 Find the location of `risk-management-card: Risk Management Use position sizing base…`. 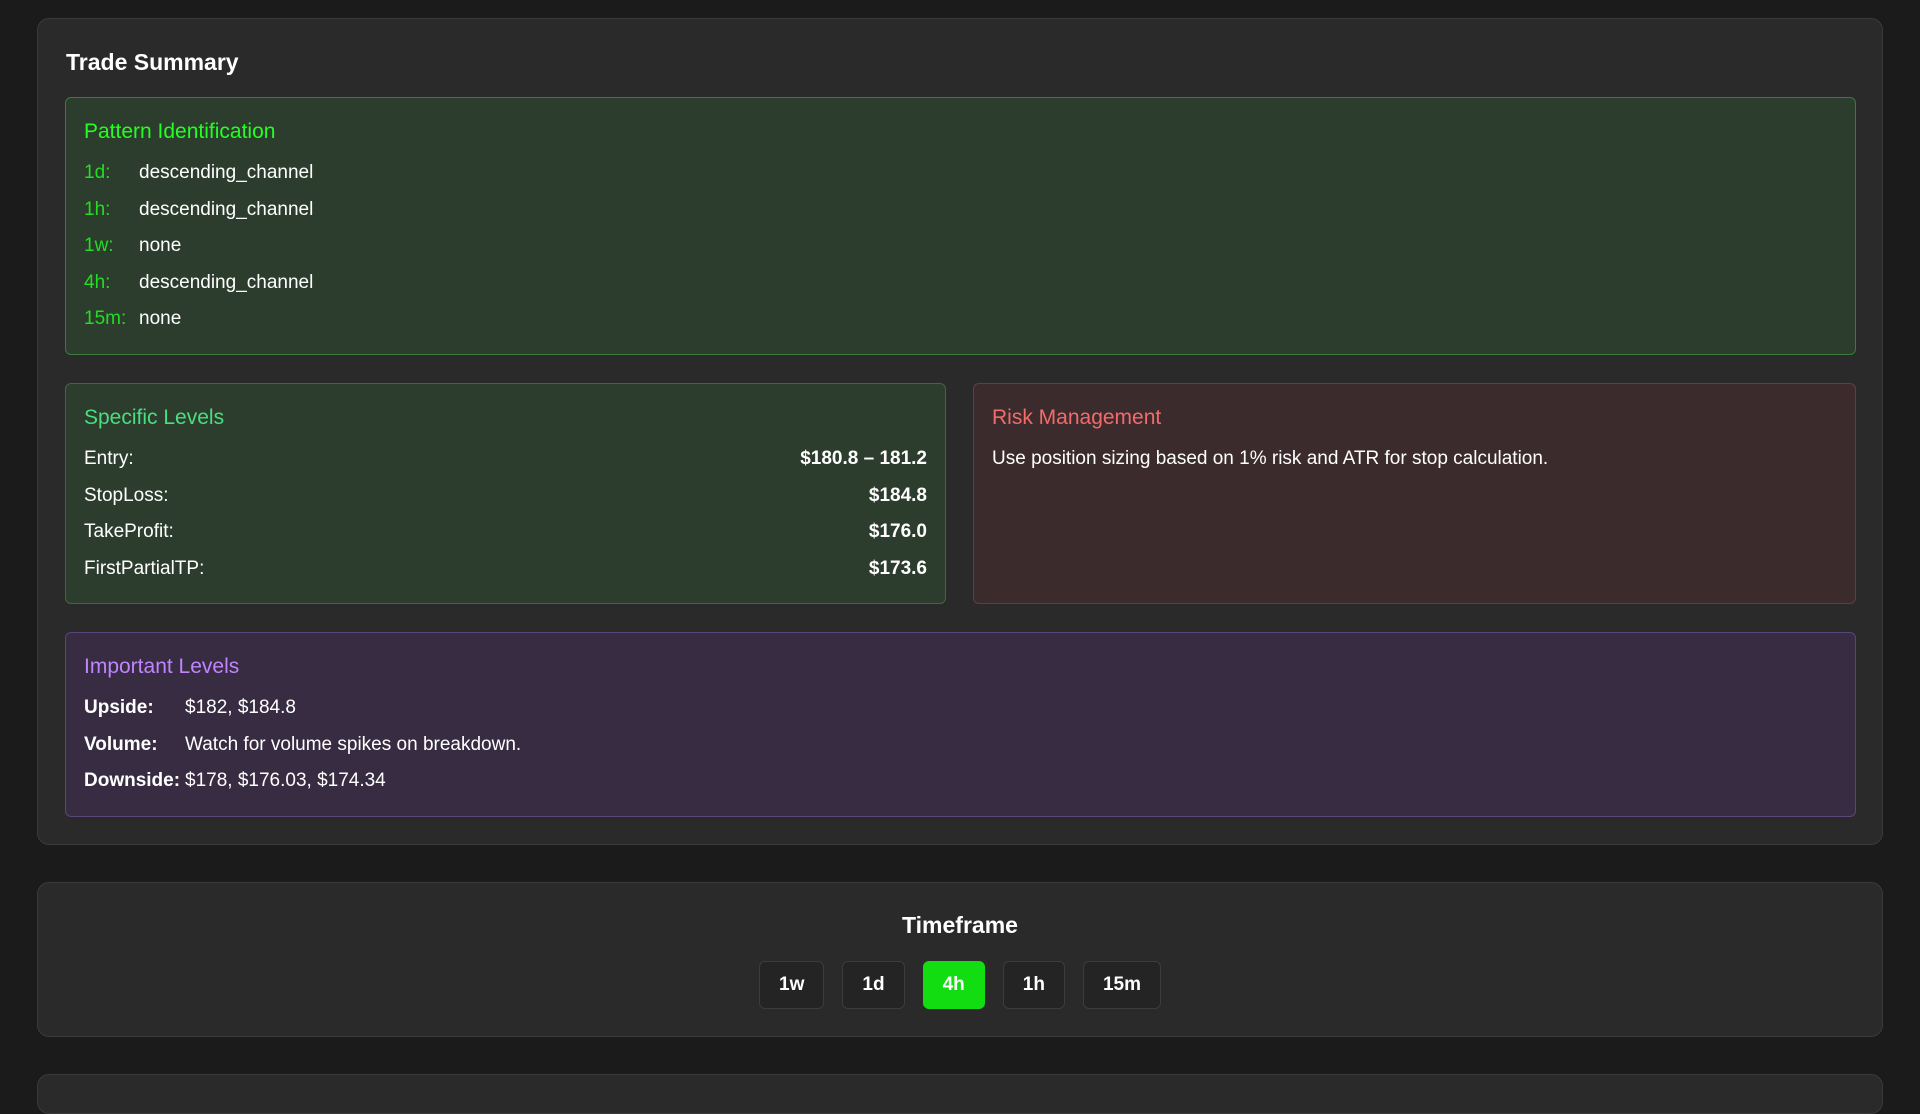

risk-management-card: Risk Management Use position sizing base… is located at coordinates (1414, 493).